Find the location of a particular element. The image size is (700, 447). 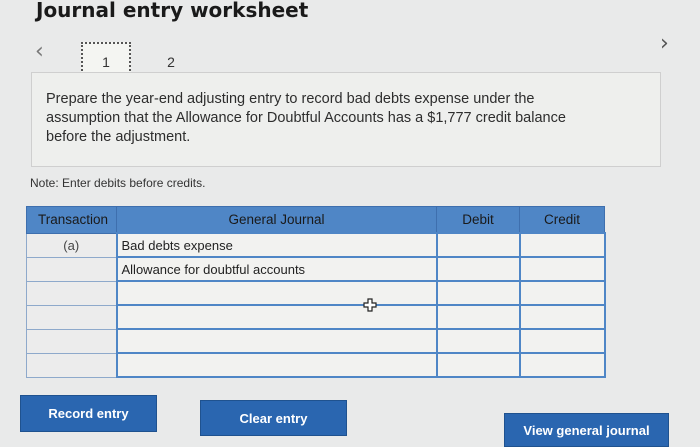

journal-header-row: Transaction General Journal Debit Credit is located at coordinates (315, 220).